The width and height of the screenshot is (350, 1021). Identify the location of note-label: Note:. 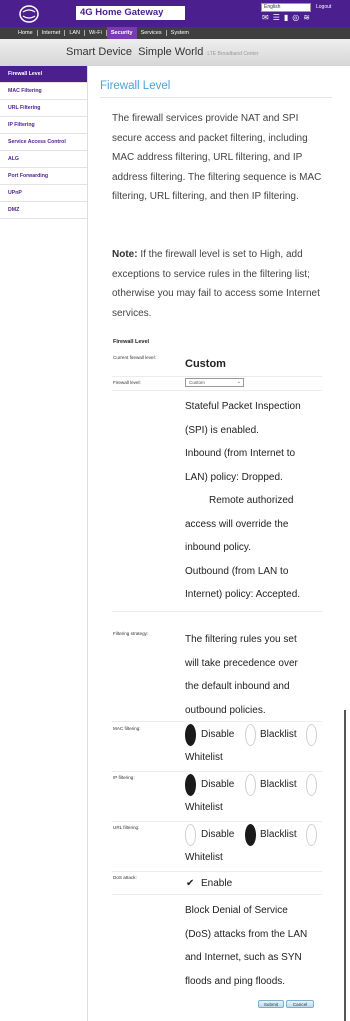
(125, 254).